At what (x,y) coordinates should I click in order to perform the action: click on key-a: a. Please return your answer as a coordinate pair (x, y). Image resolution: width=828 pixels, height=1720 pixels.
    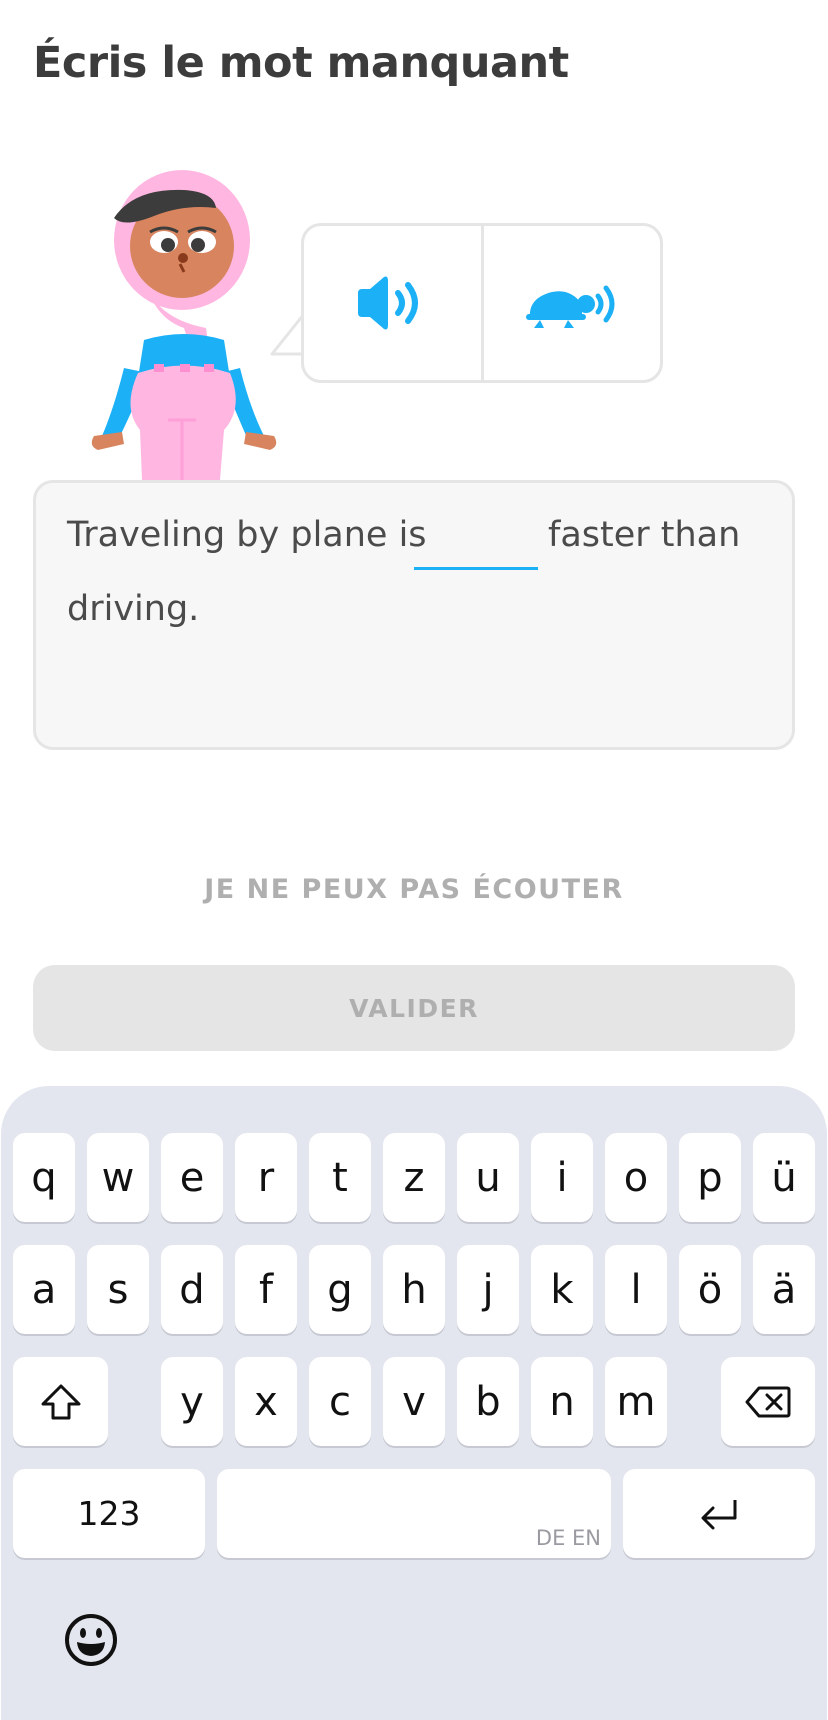
    Looking at the image, I should click on (44, 1289).